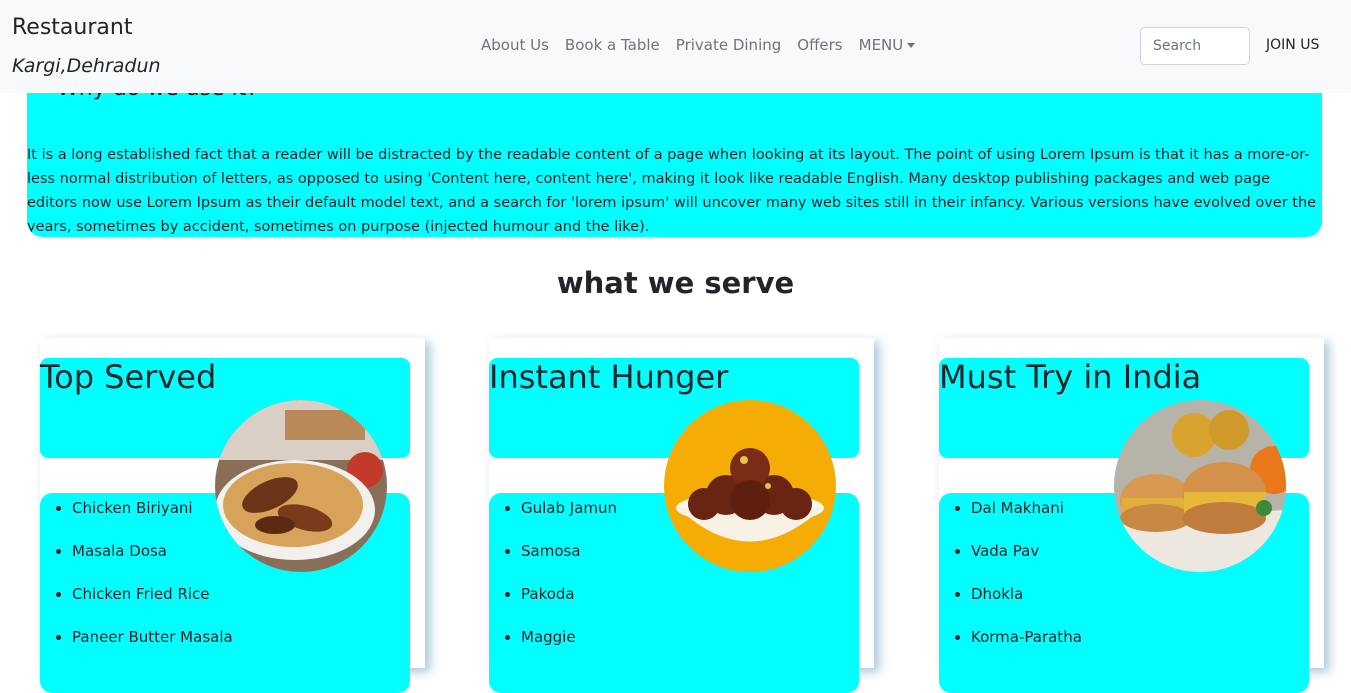 This screenshot has width=1351, height=693. What do you see at coordinates (1026, 514) in the screenshot?
I see `list-item: Dal Makhani` at bounding box center [1026, 514].